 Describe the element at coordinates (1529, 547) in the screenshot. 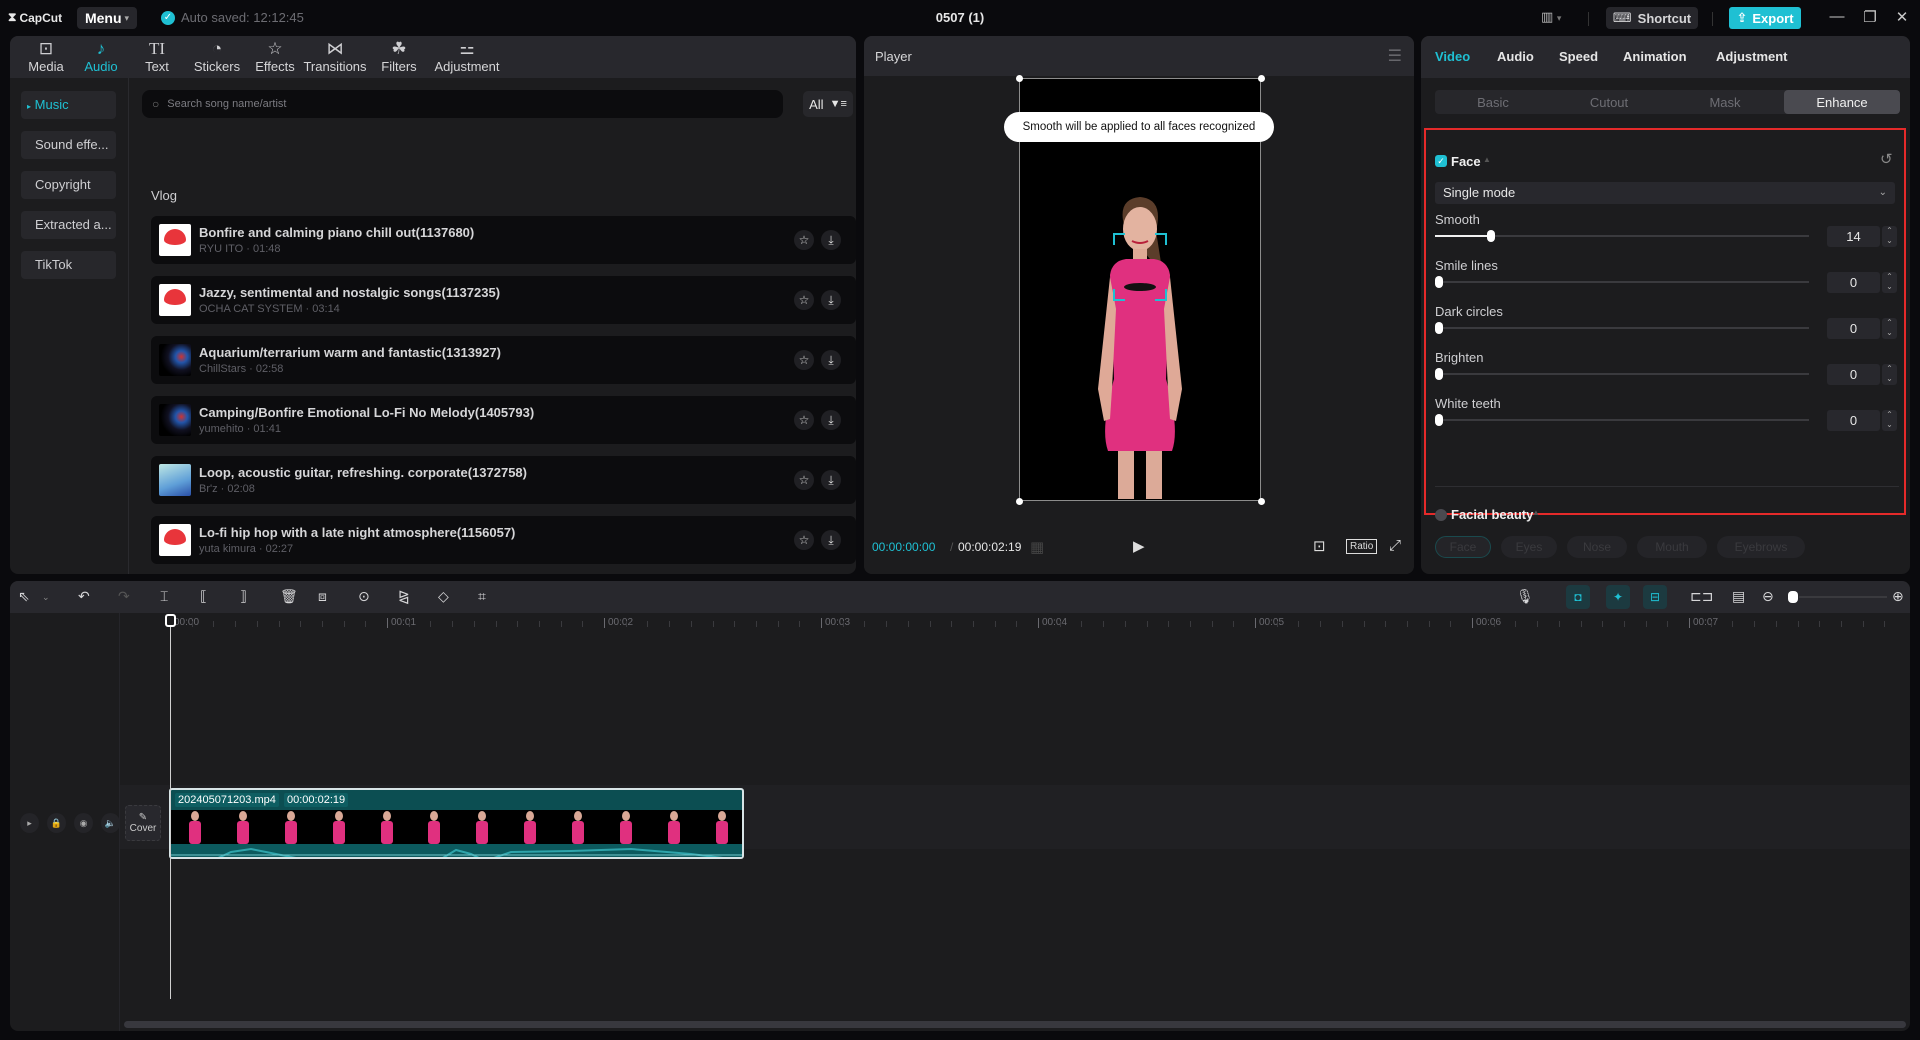

I see `facial-beauty-chip: Eyes` at that location.